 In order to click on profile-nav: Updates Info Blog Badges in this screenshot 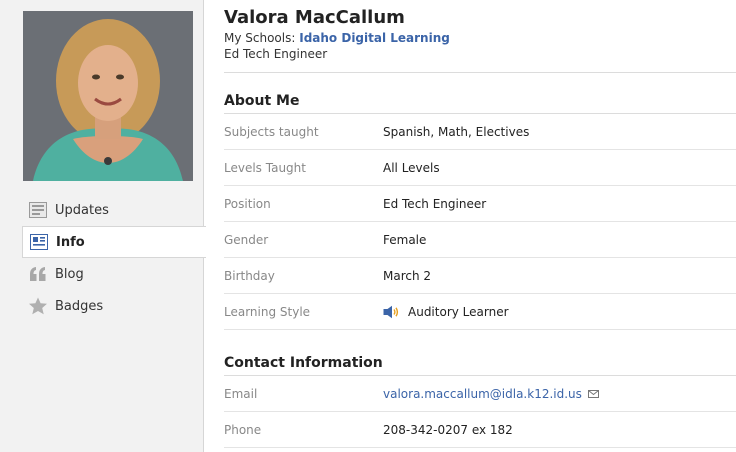, I will do `click(114, 258)`.